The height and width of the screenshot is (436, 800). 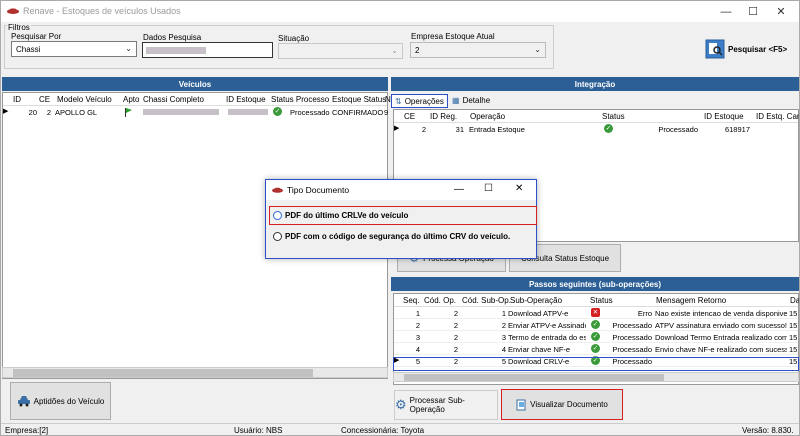 What do you see at coordinates (417, 313) in the screenshot?
I see `cell-seq: 1` at bounding box center [417, 313].